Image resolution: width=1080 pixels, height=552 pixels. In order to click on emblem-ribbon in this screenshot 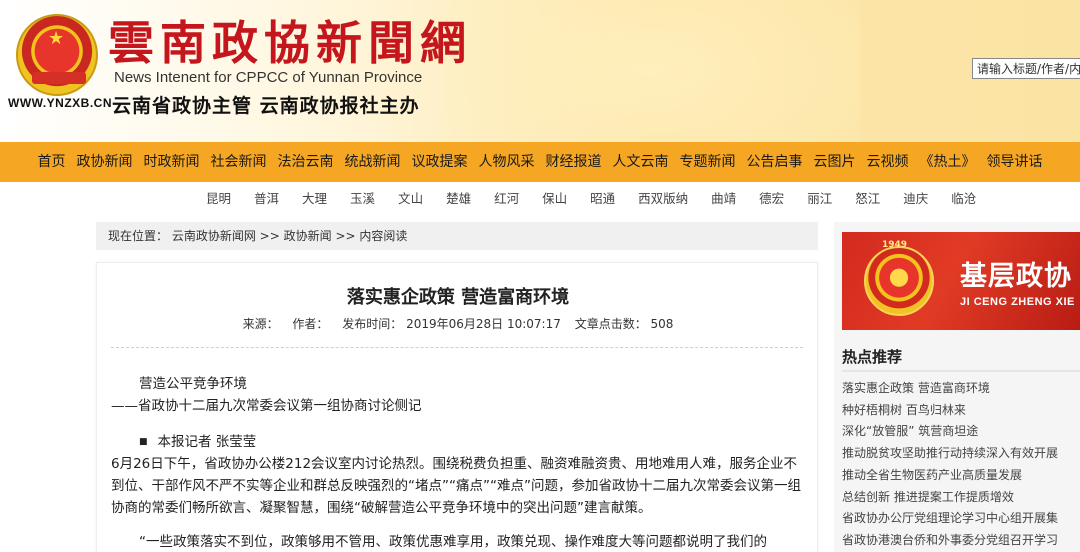, I will do `click(59, 78)`.